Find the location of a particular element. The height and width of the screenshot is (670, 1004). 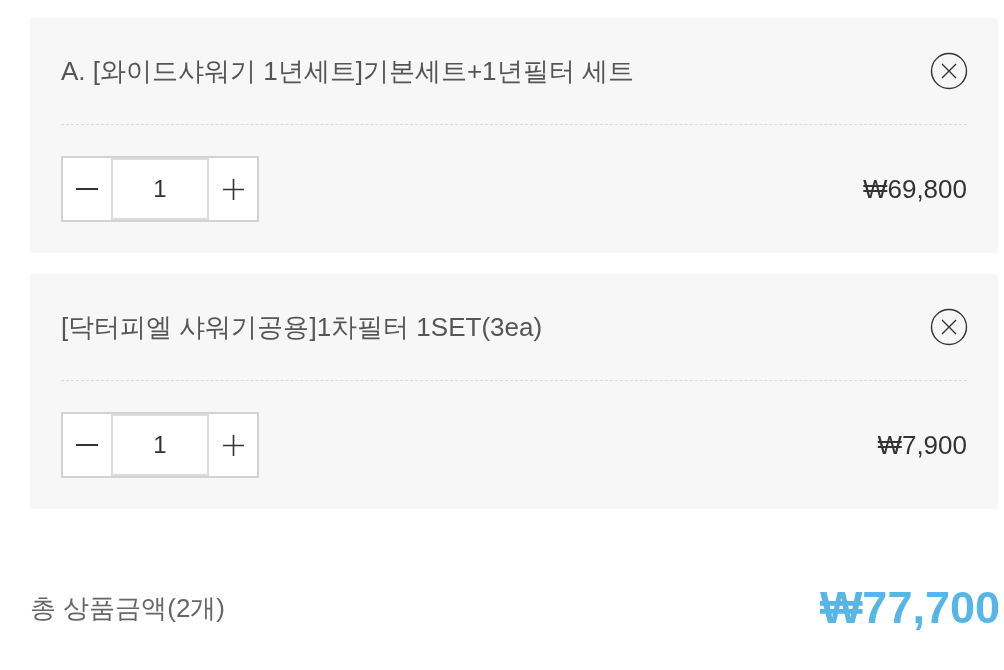

product-name: [닥터피엘 샤워기공용]1차필터 1SET(3ea) is located at coordinates (302, 327).